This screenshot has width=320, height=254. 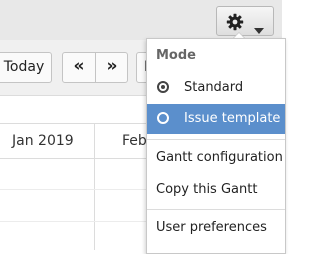 I want to click on menu-item-label: Copy this Gantt, so click(x=207, y=189).